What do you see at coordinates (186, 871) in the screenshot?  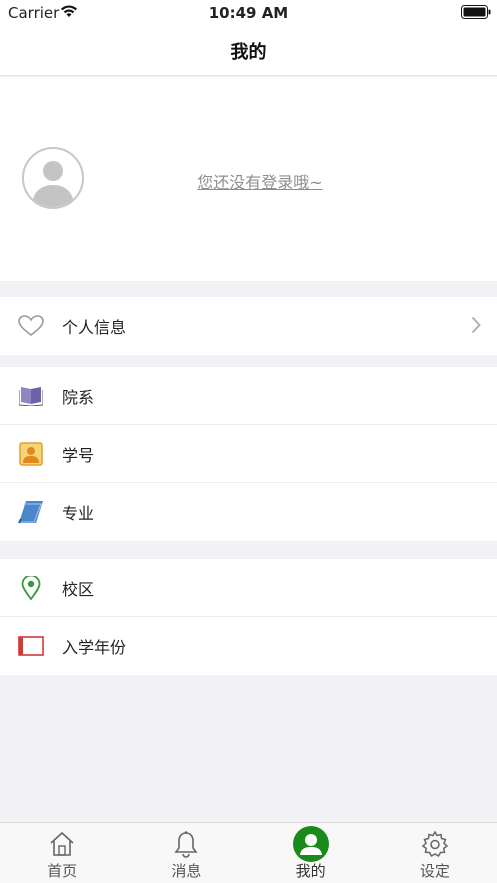 I see `tab-label: 消息` at bounding box center [186, 871].